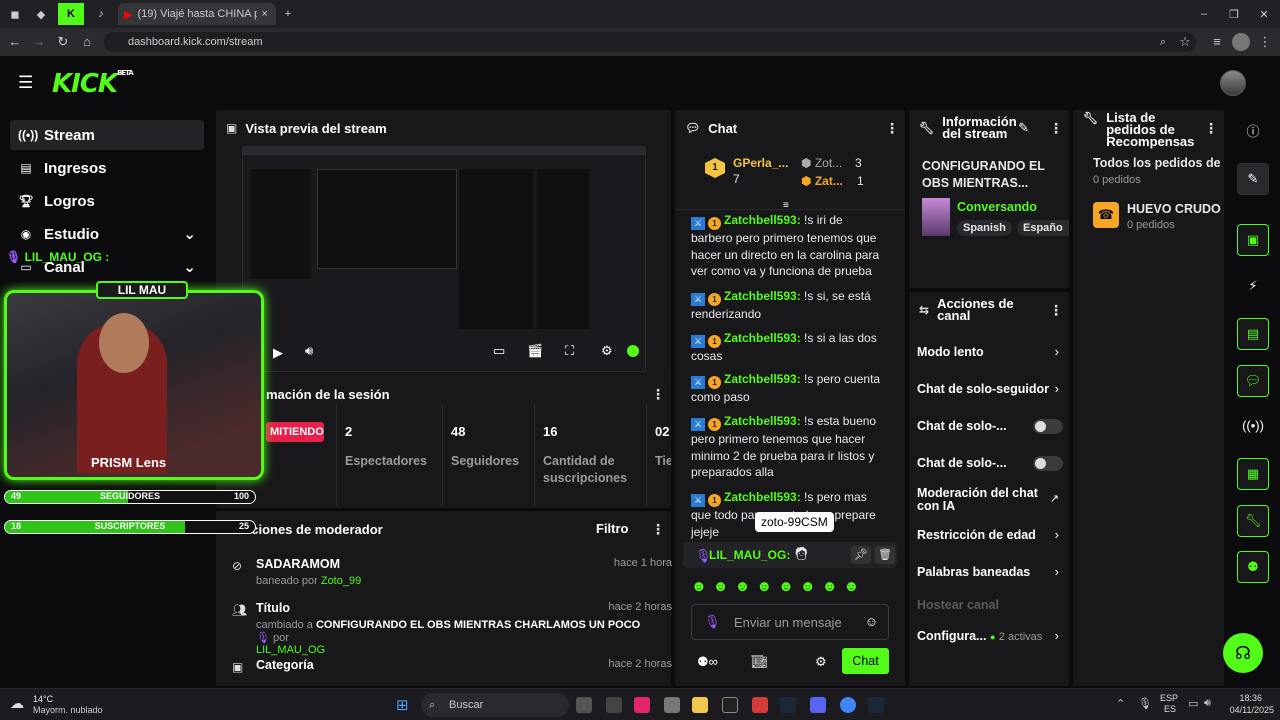 This screenshot has height=720, width=1280. Describe the element at coordinates (1253, 240) in the screenshot. I see `scene-icon: ▣` at that location.